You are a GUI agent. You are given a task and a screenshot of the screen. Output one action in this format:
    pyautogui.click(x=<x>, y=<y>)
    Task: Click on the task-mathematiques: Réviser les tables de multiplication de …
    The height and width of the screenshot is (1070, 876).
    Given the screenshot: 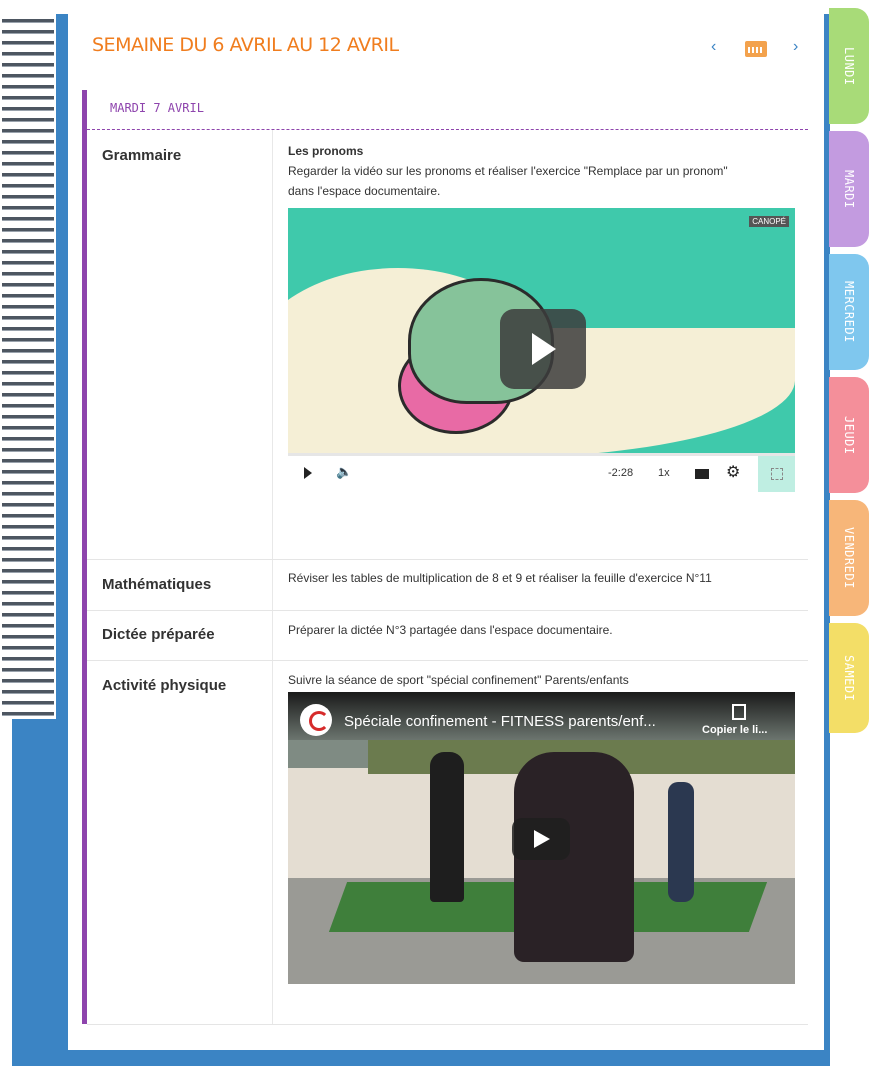 What is the action you would take?
    pyautogui.click(x=500, y=578)
    